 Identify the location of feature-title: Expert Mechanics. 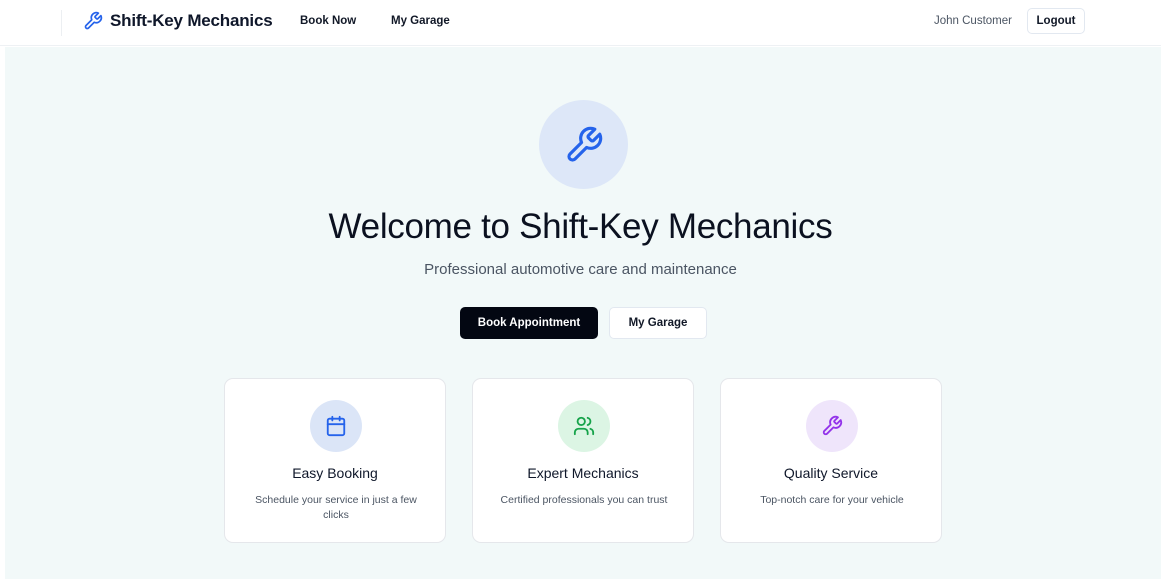
(583, 473).